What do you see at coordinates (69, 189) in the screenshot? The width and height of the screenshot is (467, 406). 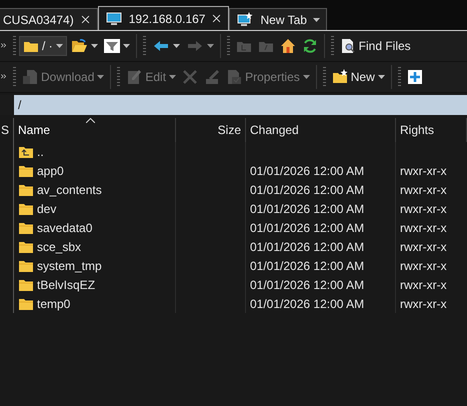 I see `file-name: av_contents` at bounding box center [69, 189].